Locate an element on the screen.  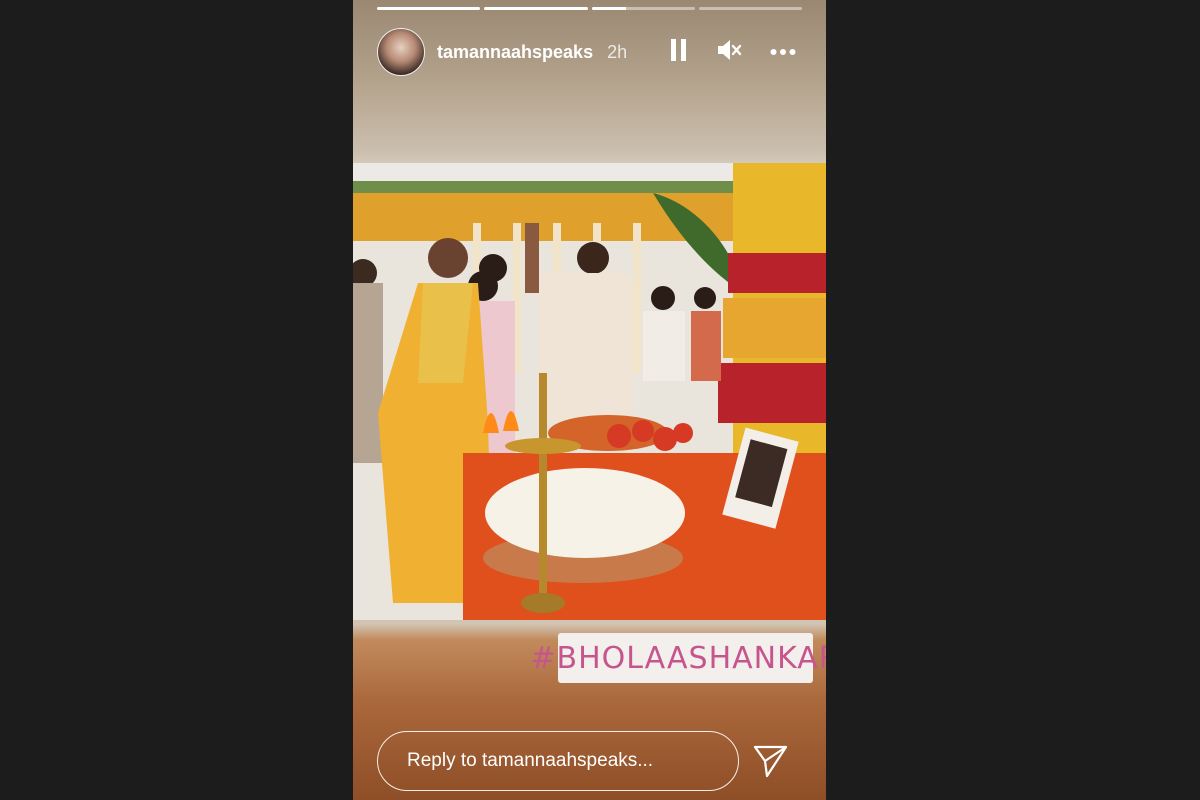
timestamp: 2h is located at coordinates (617, 51).